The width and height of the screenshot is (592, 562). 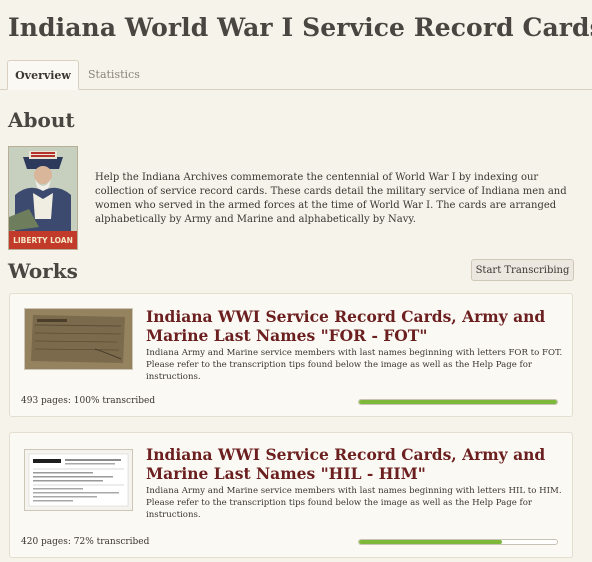 What do you see at coordinates (522, 270) in the screenshot?
I see `start-transcribing-button: Start Transcribing` at bounding box center [522, 270].